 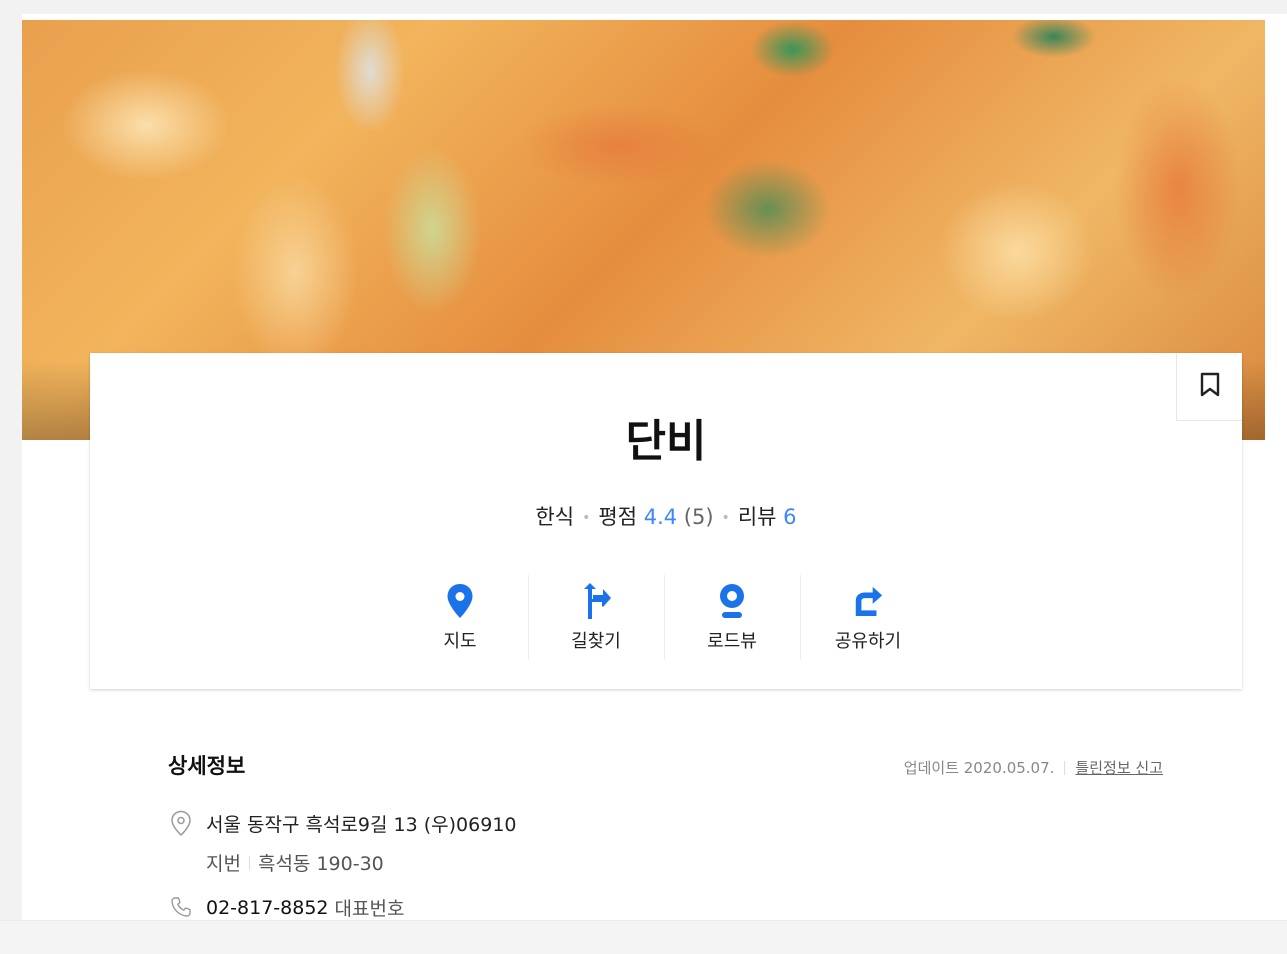 I want to click on address-block: 서울 동작구 흑석로9길 13 (우)06910 지번 흑석동 190-30, so click(x=361, y=843).